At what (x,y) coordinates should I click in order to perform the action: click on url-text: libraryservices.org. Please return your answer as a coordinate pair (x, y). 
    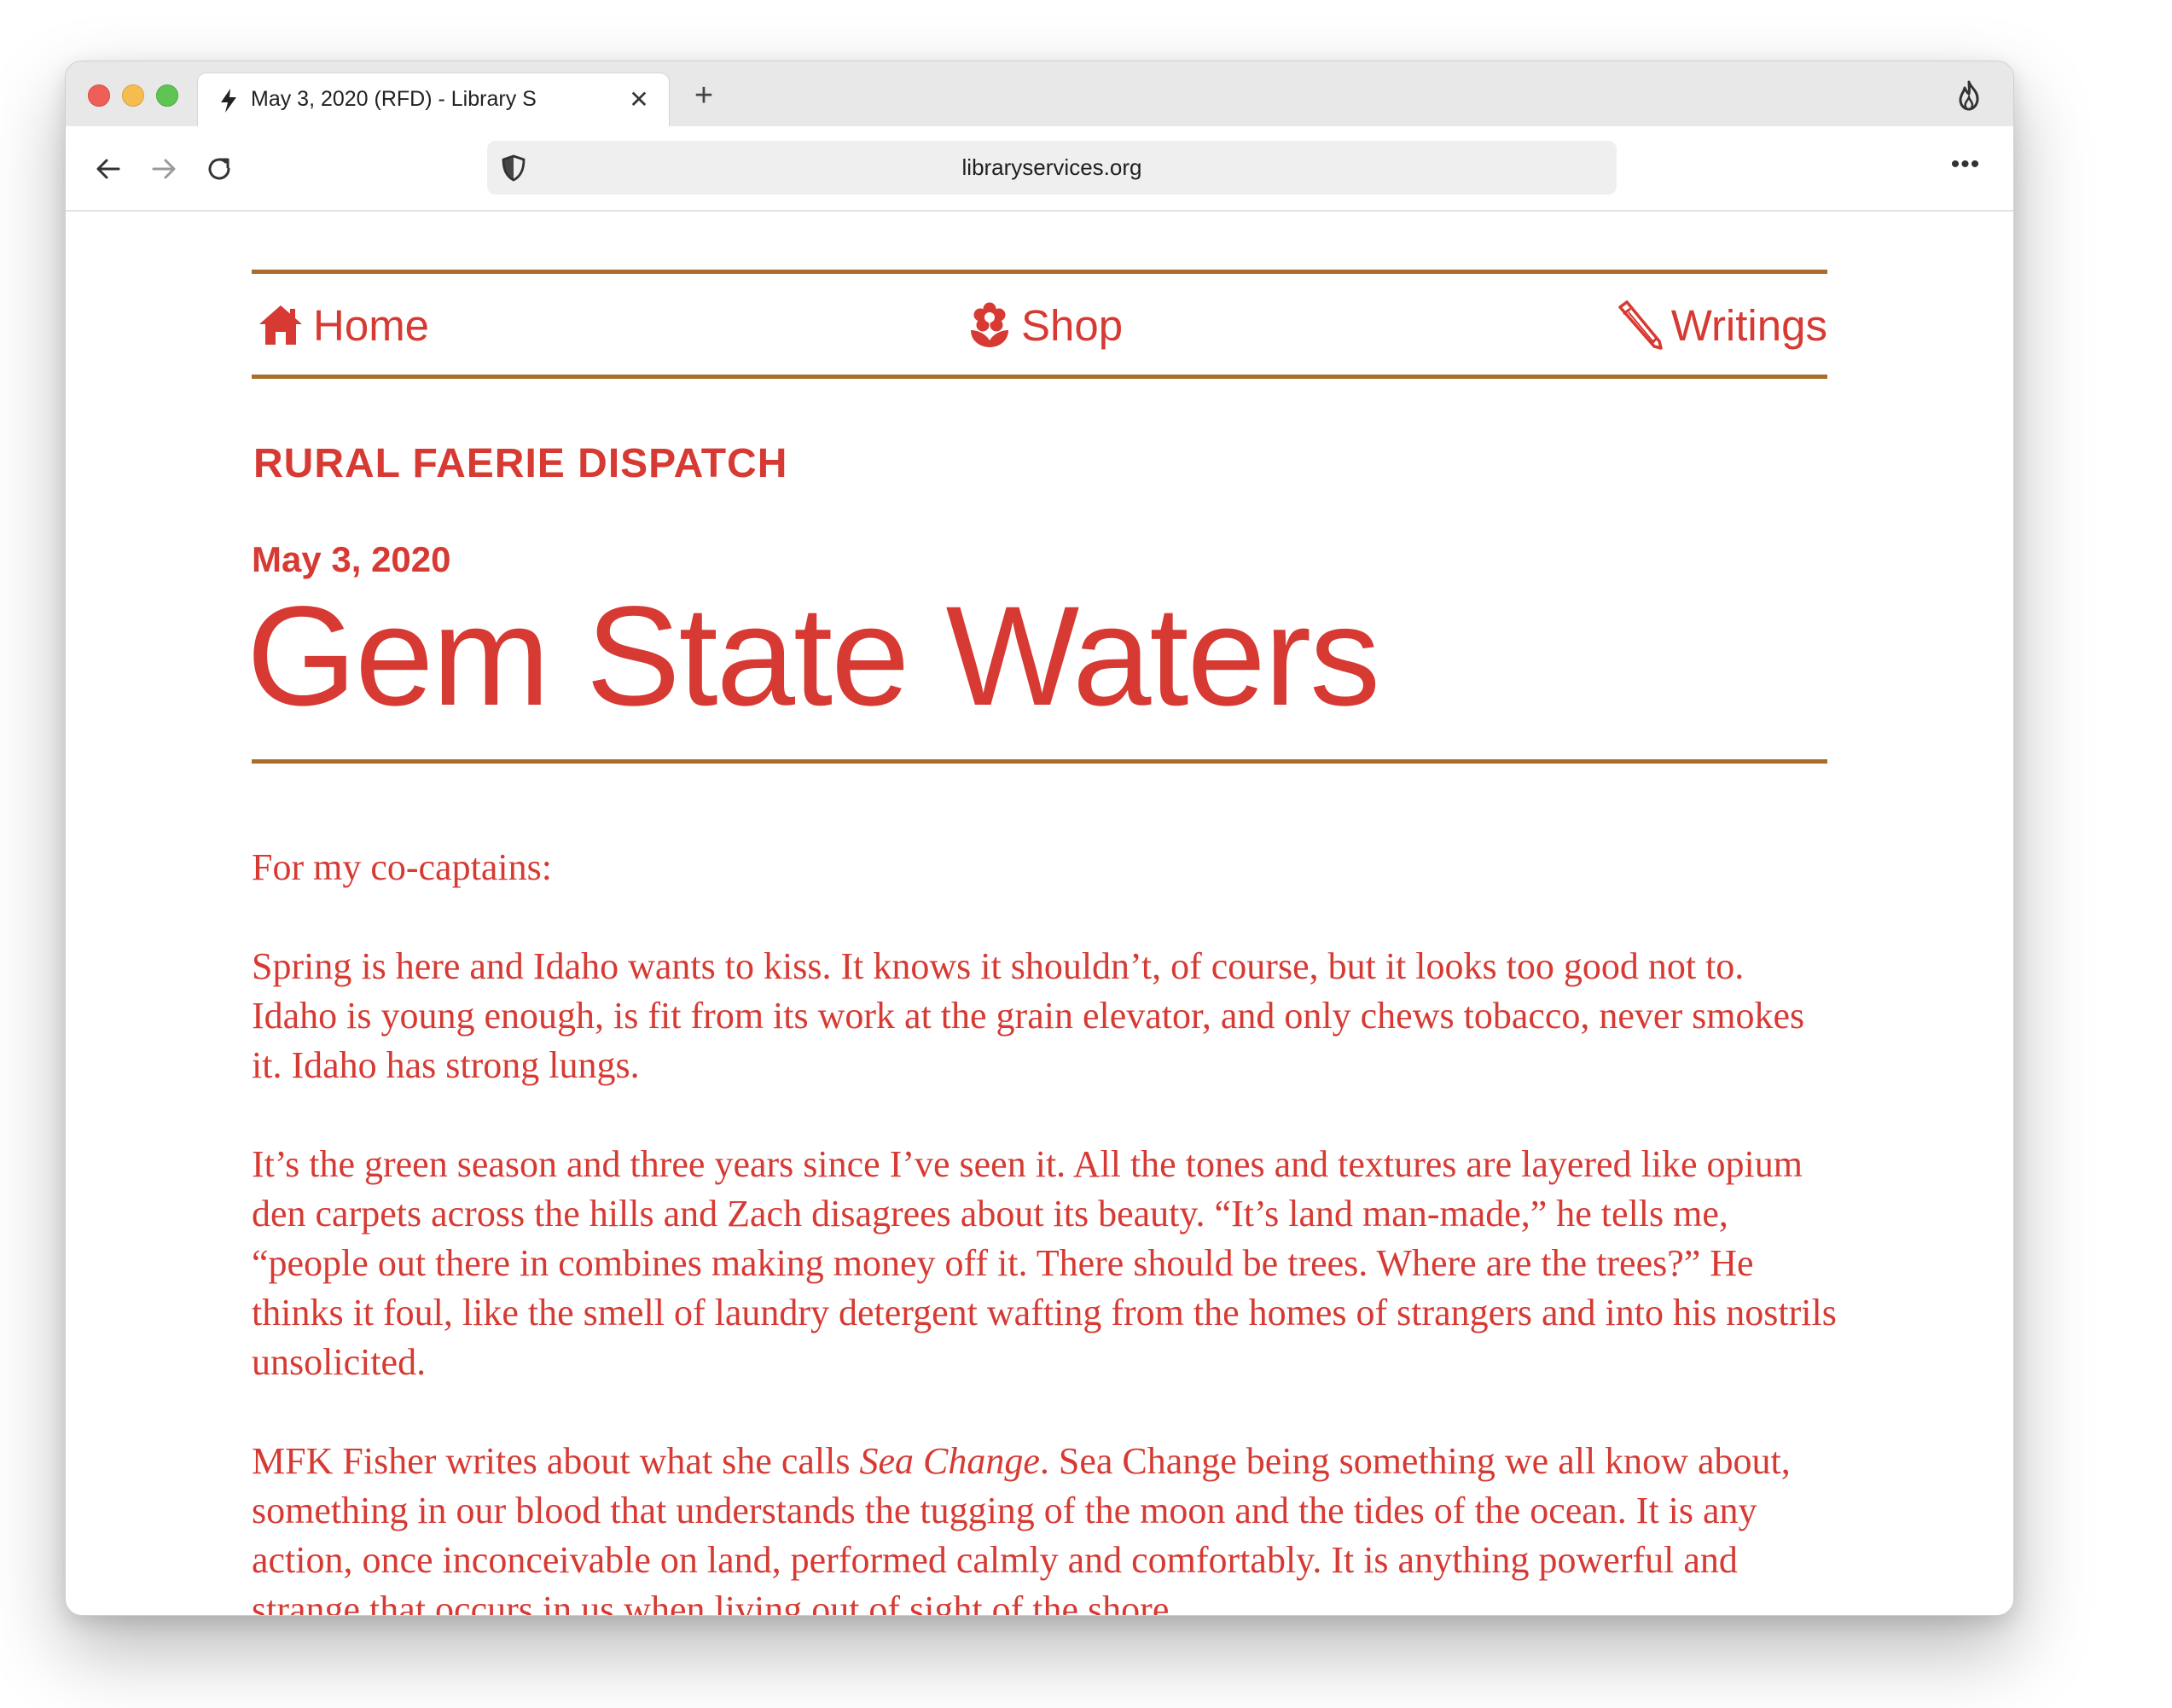
    Looking at the image, I should click on (1051, 167).